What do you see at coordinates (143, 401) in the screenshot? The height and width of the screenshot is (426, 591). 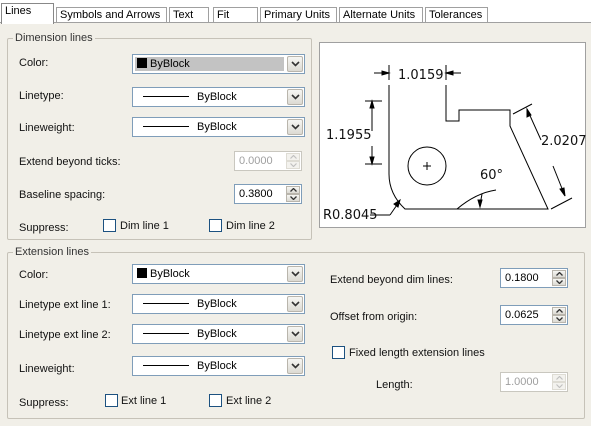 I see `ext-line-1-label: Ext line 1` at bounding box center [143, 401].